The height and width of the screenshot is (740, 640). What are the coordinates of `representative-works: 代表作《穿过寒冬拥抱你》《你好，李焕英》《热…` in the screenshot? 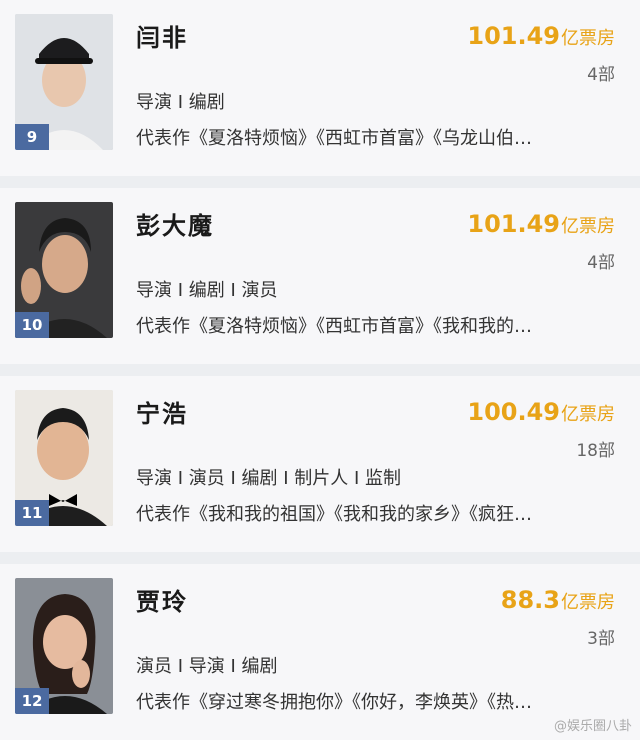 It's located at (334, 702).